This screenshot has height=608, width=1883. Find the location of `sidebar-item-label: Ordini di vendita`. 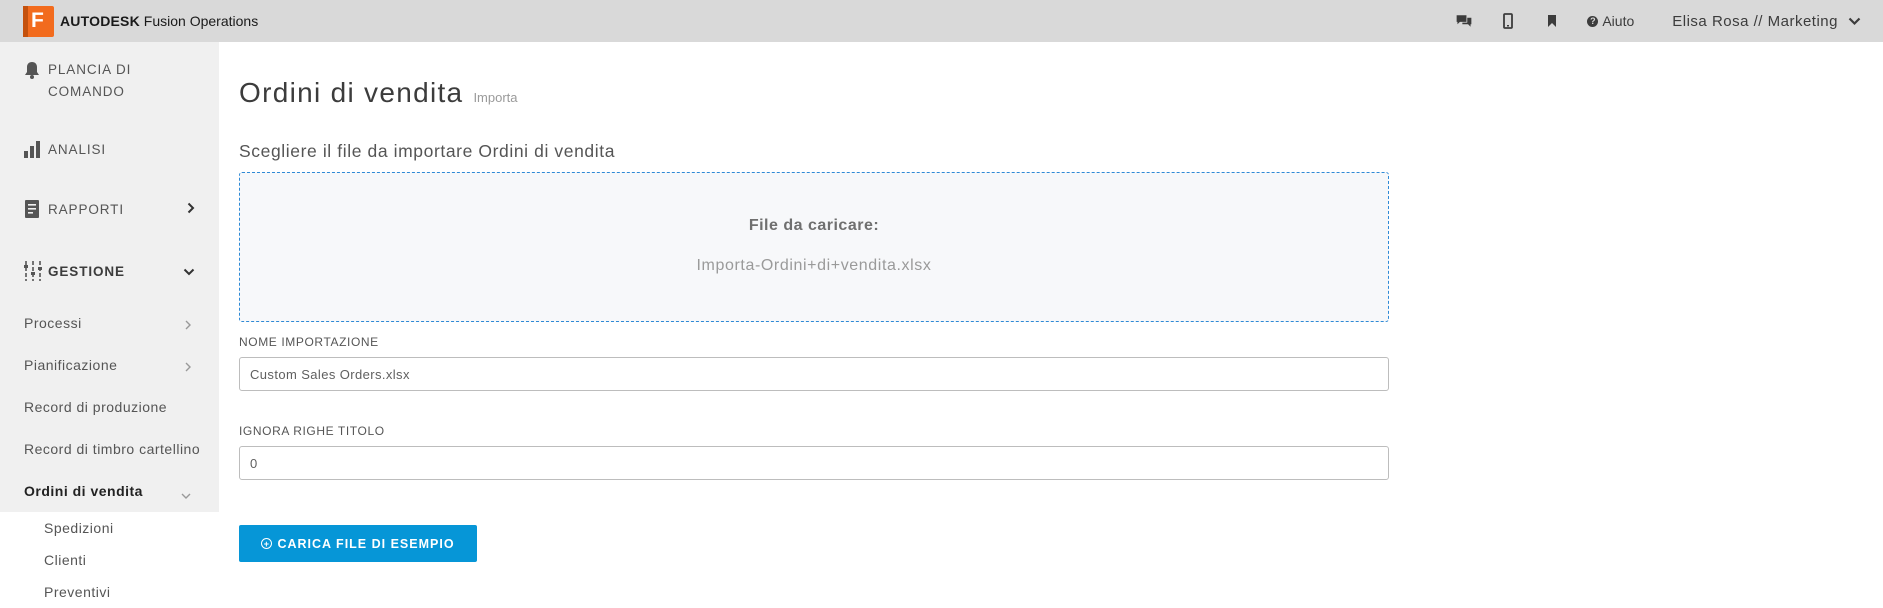

sidebar-item-label: Ordini di vendita is located at coordinates (83, 491).